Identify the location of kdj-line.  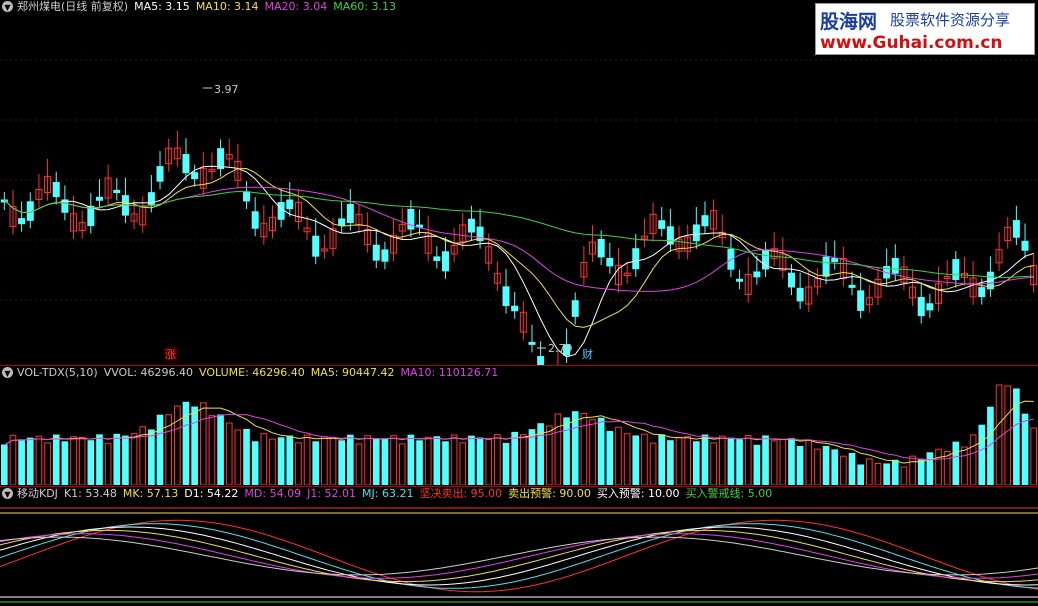
(519, 556).